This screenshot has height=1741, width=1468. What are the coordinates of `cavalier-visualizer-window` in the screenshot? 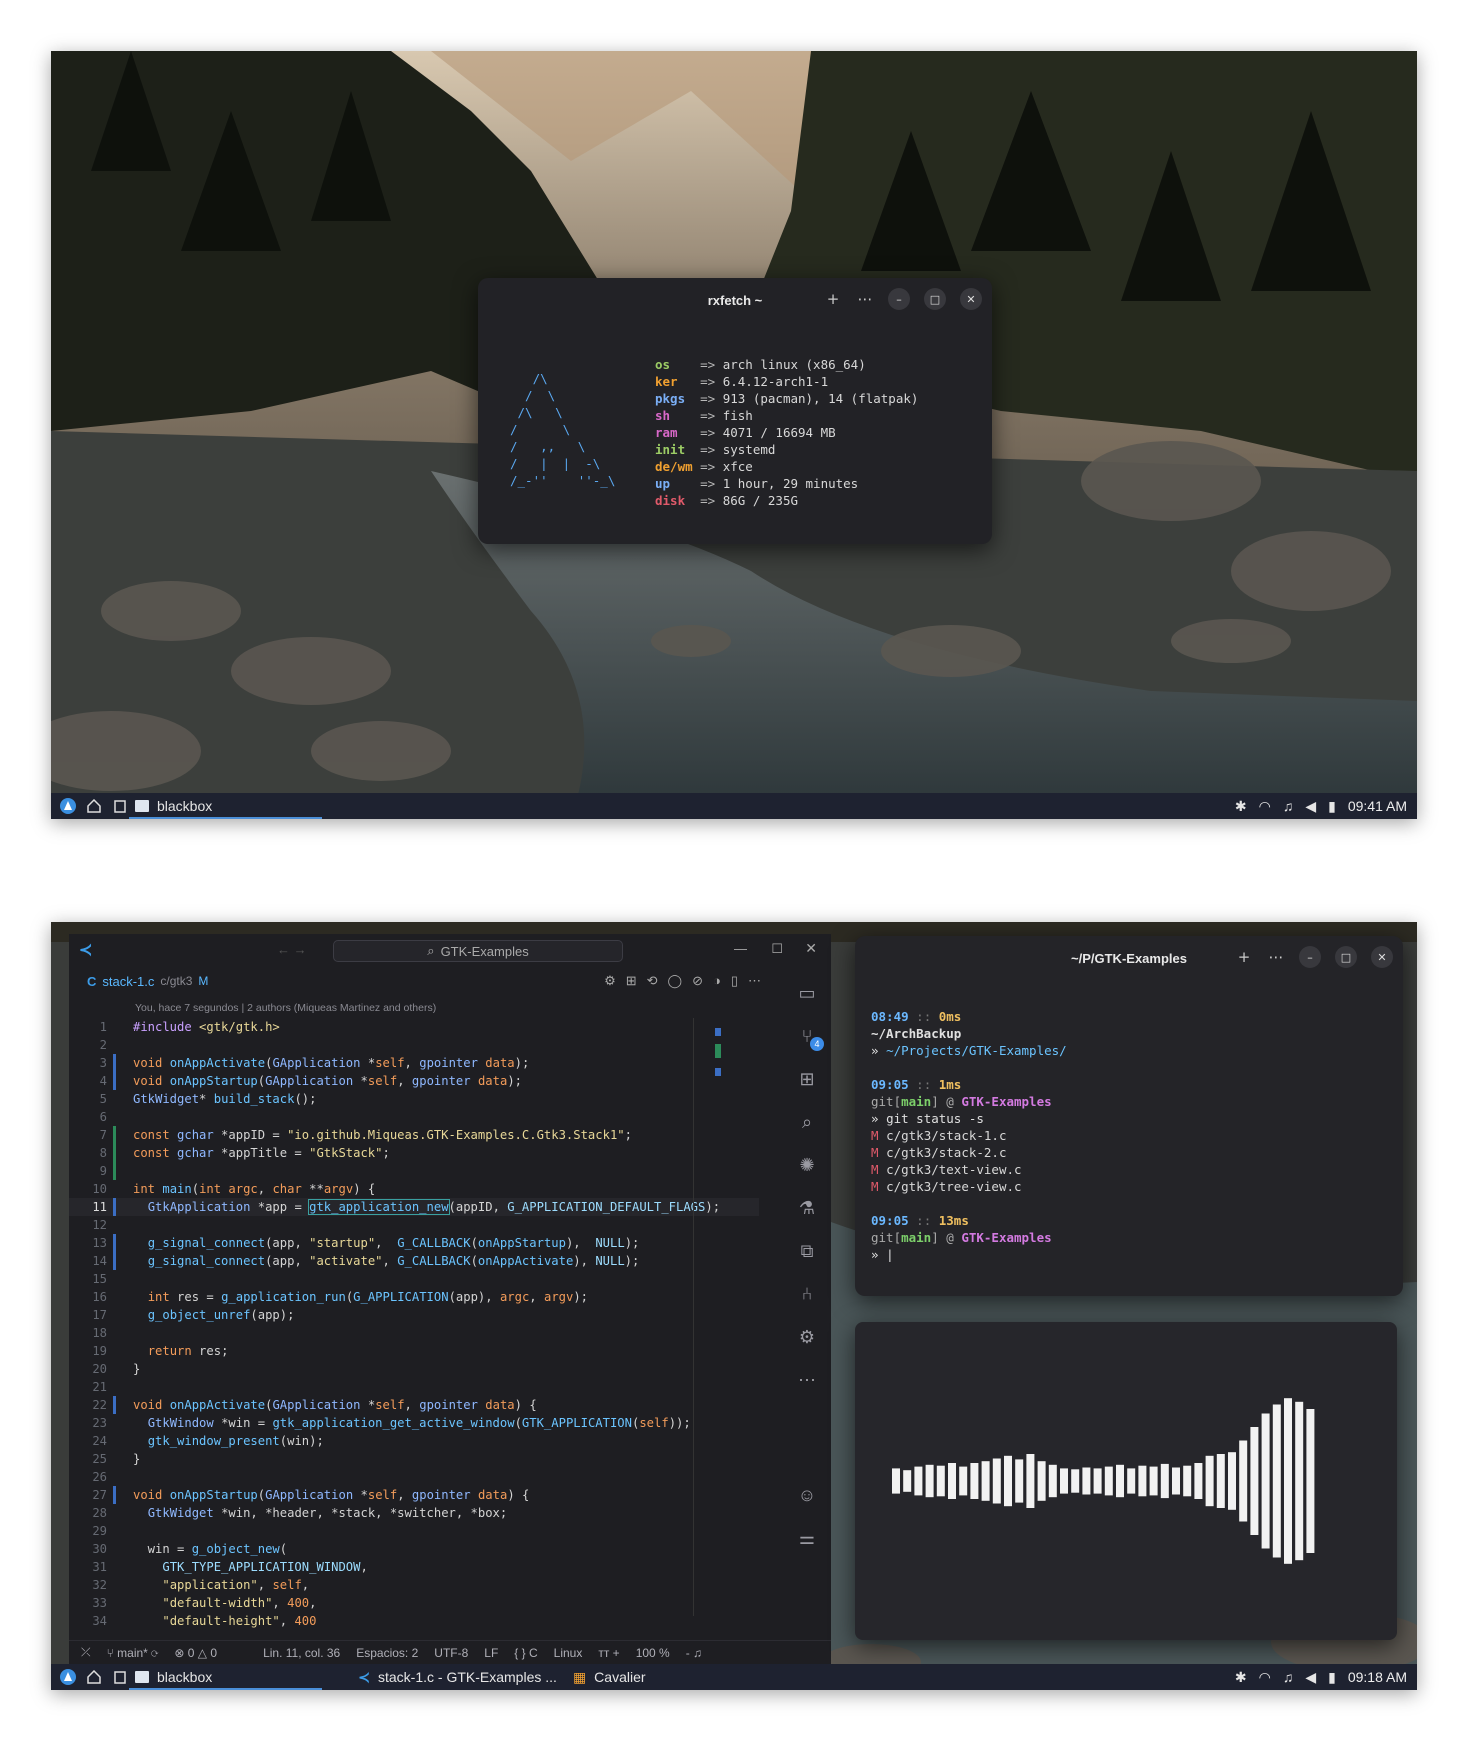 It's located at (1126, 1481).